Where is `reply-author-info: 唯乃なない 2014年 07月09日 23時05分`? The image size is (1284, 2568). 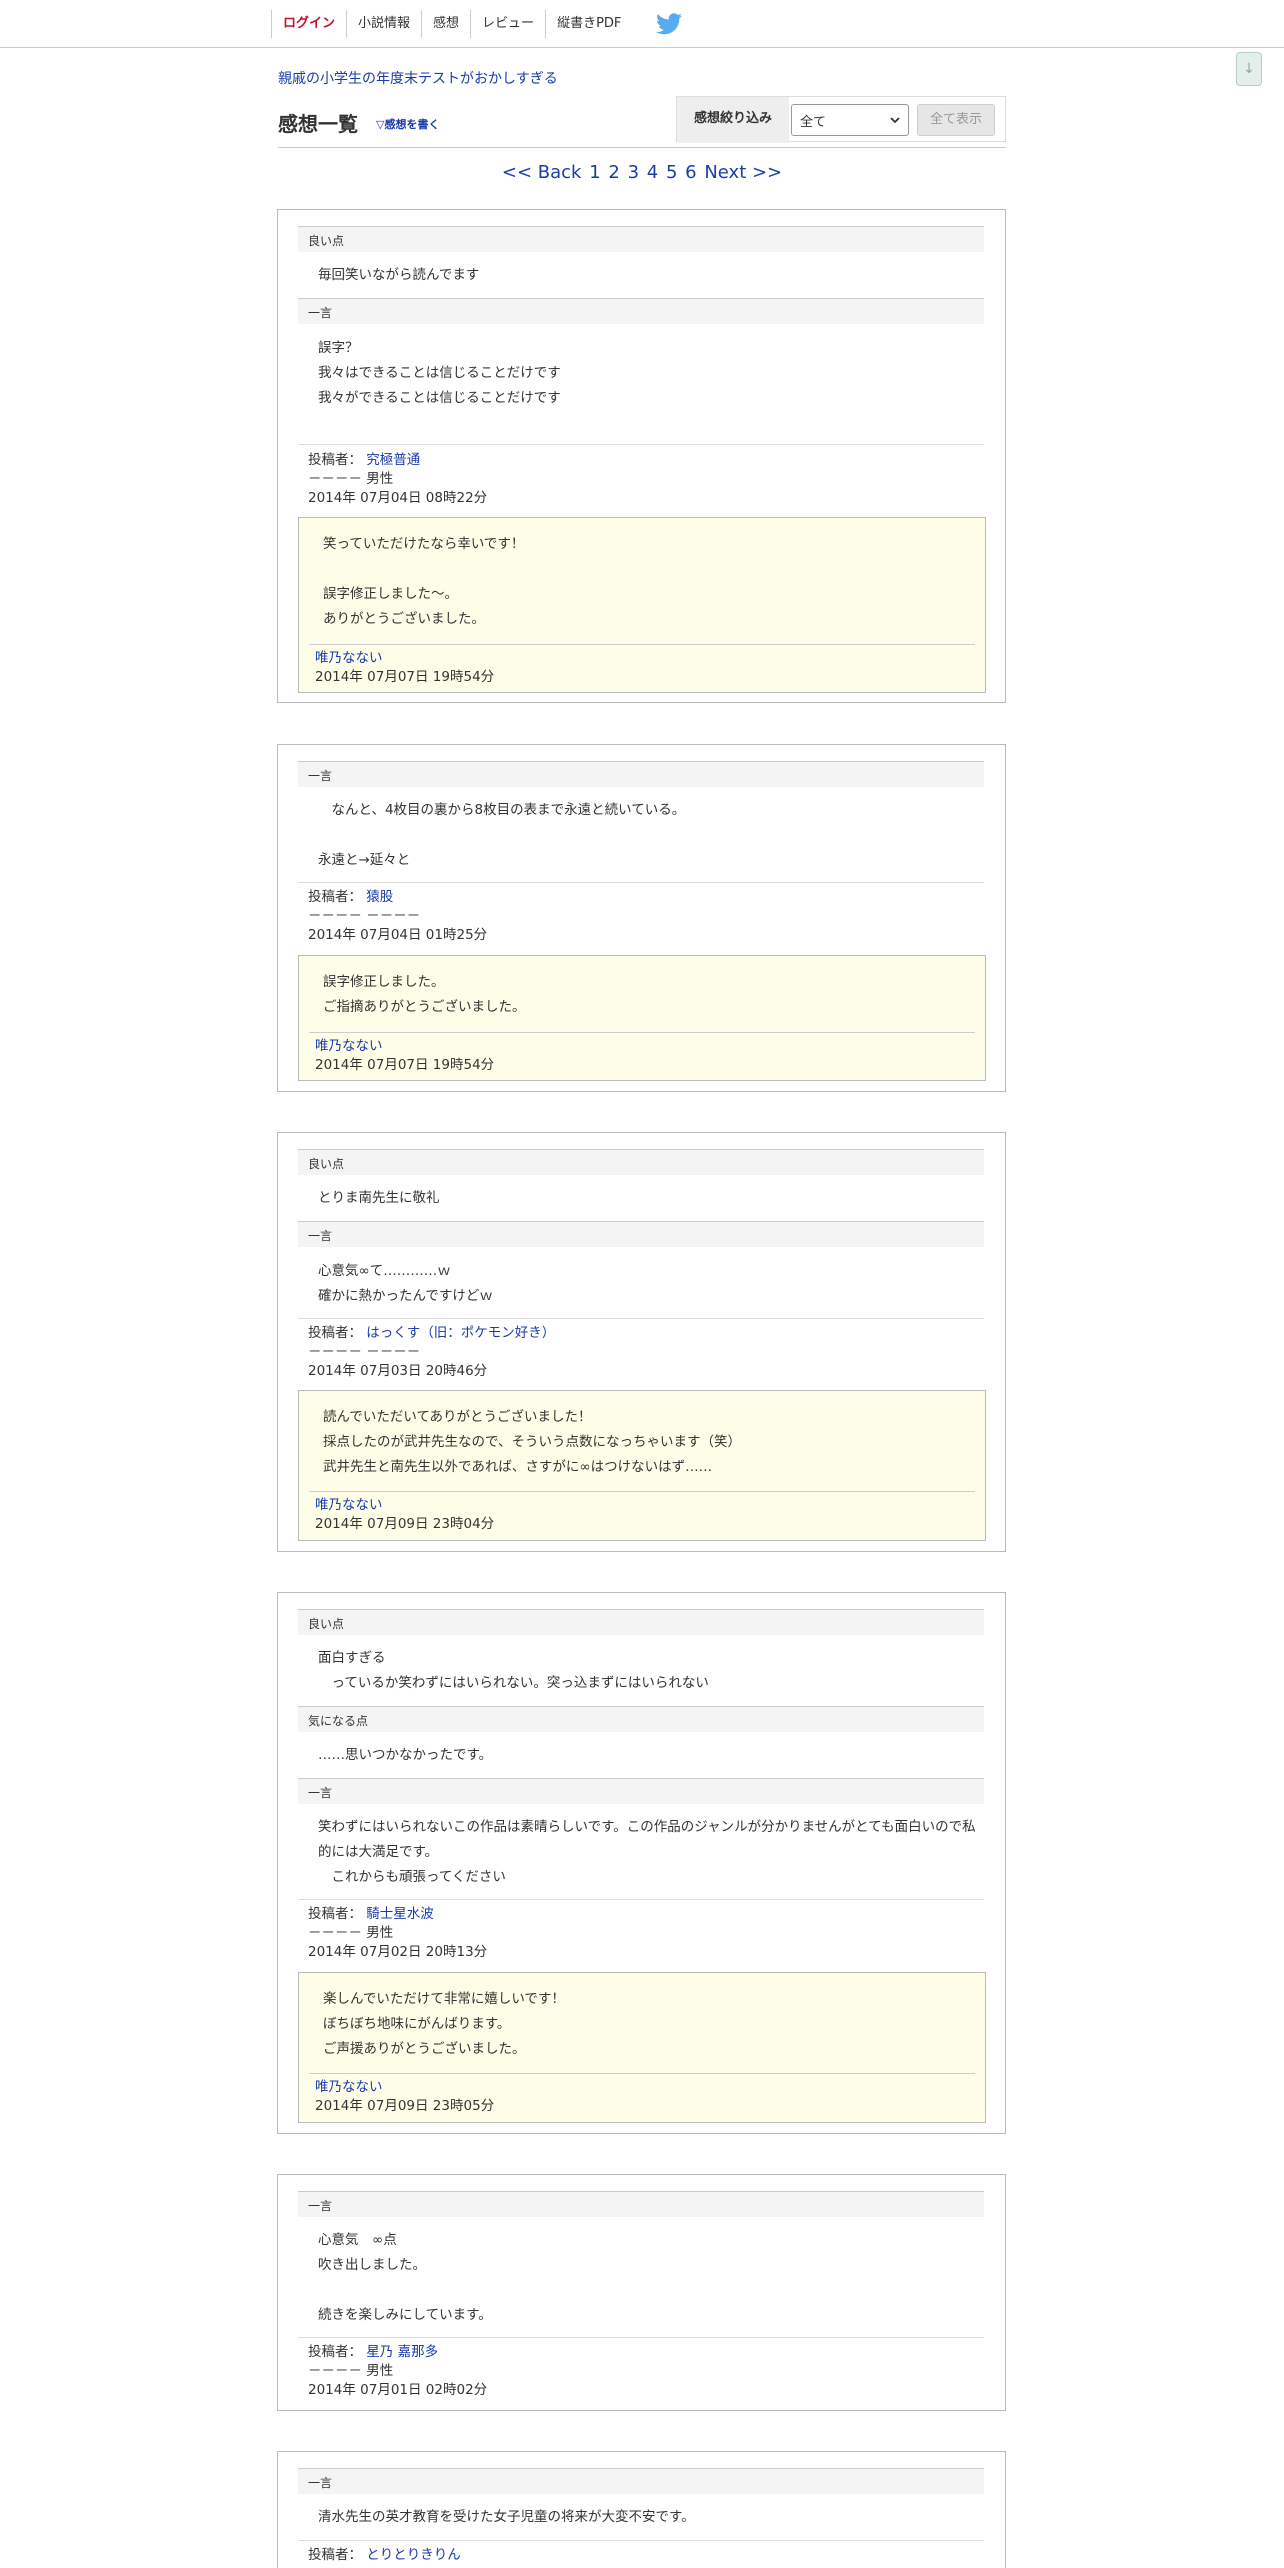
reply-author-info: 唯乃なない 2014年 07月09日 23時05分 is located at coordinates (635, 2097).